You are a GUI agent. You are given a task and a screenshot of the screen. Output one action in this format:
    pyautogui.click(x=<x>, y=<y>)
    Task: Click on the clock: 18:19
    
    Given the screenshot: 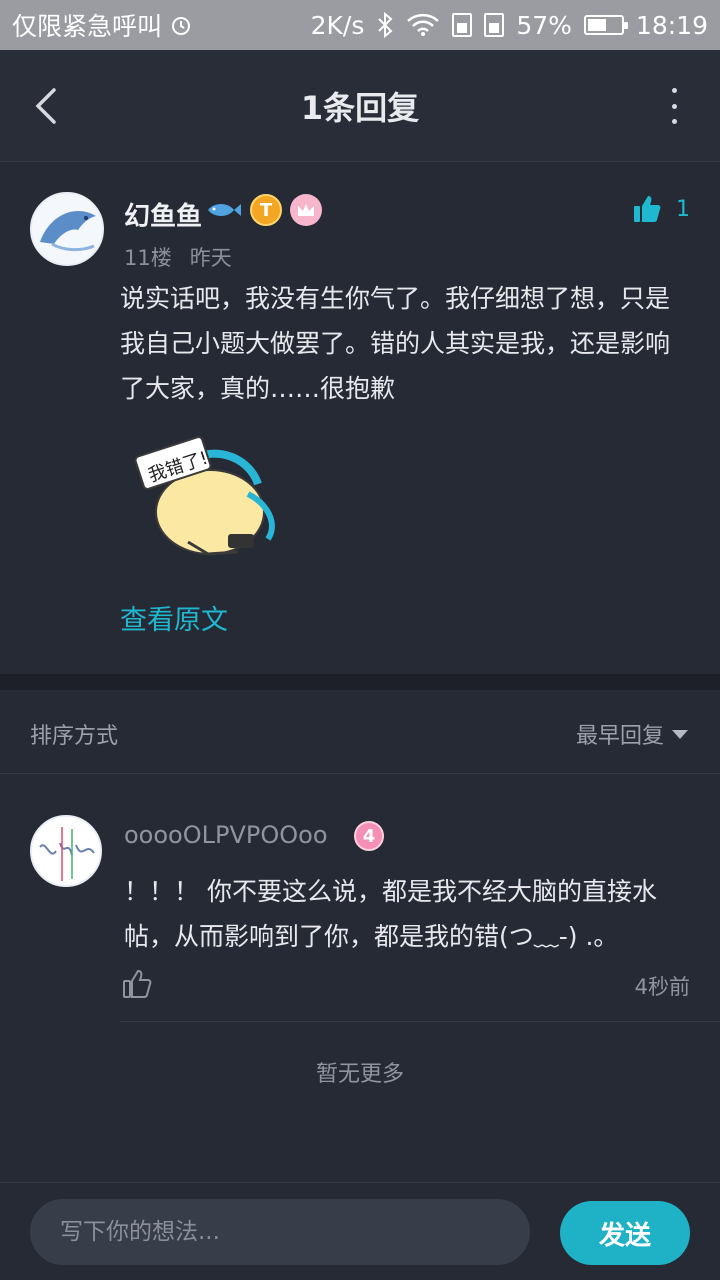 What is the action you would take?
    pyautogui.click(x=671, y=25)
    